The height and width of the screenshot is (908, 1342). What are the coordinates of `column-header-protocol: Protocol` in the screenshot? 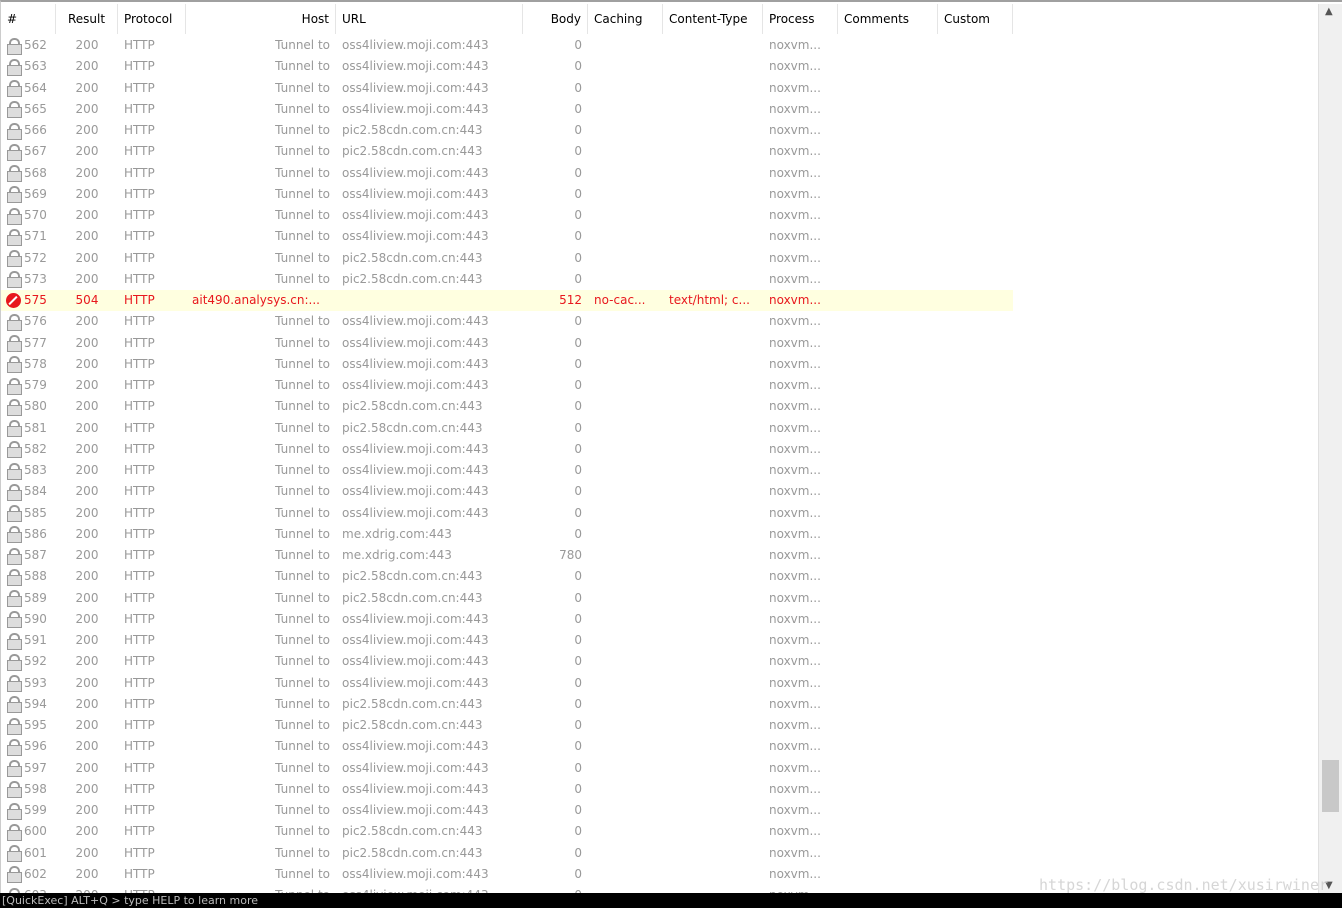 It's located at (152, 19).